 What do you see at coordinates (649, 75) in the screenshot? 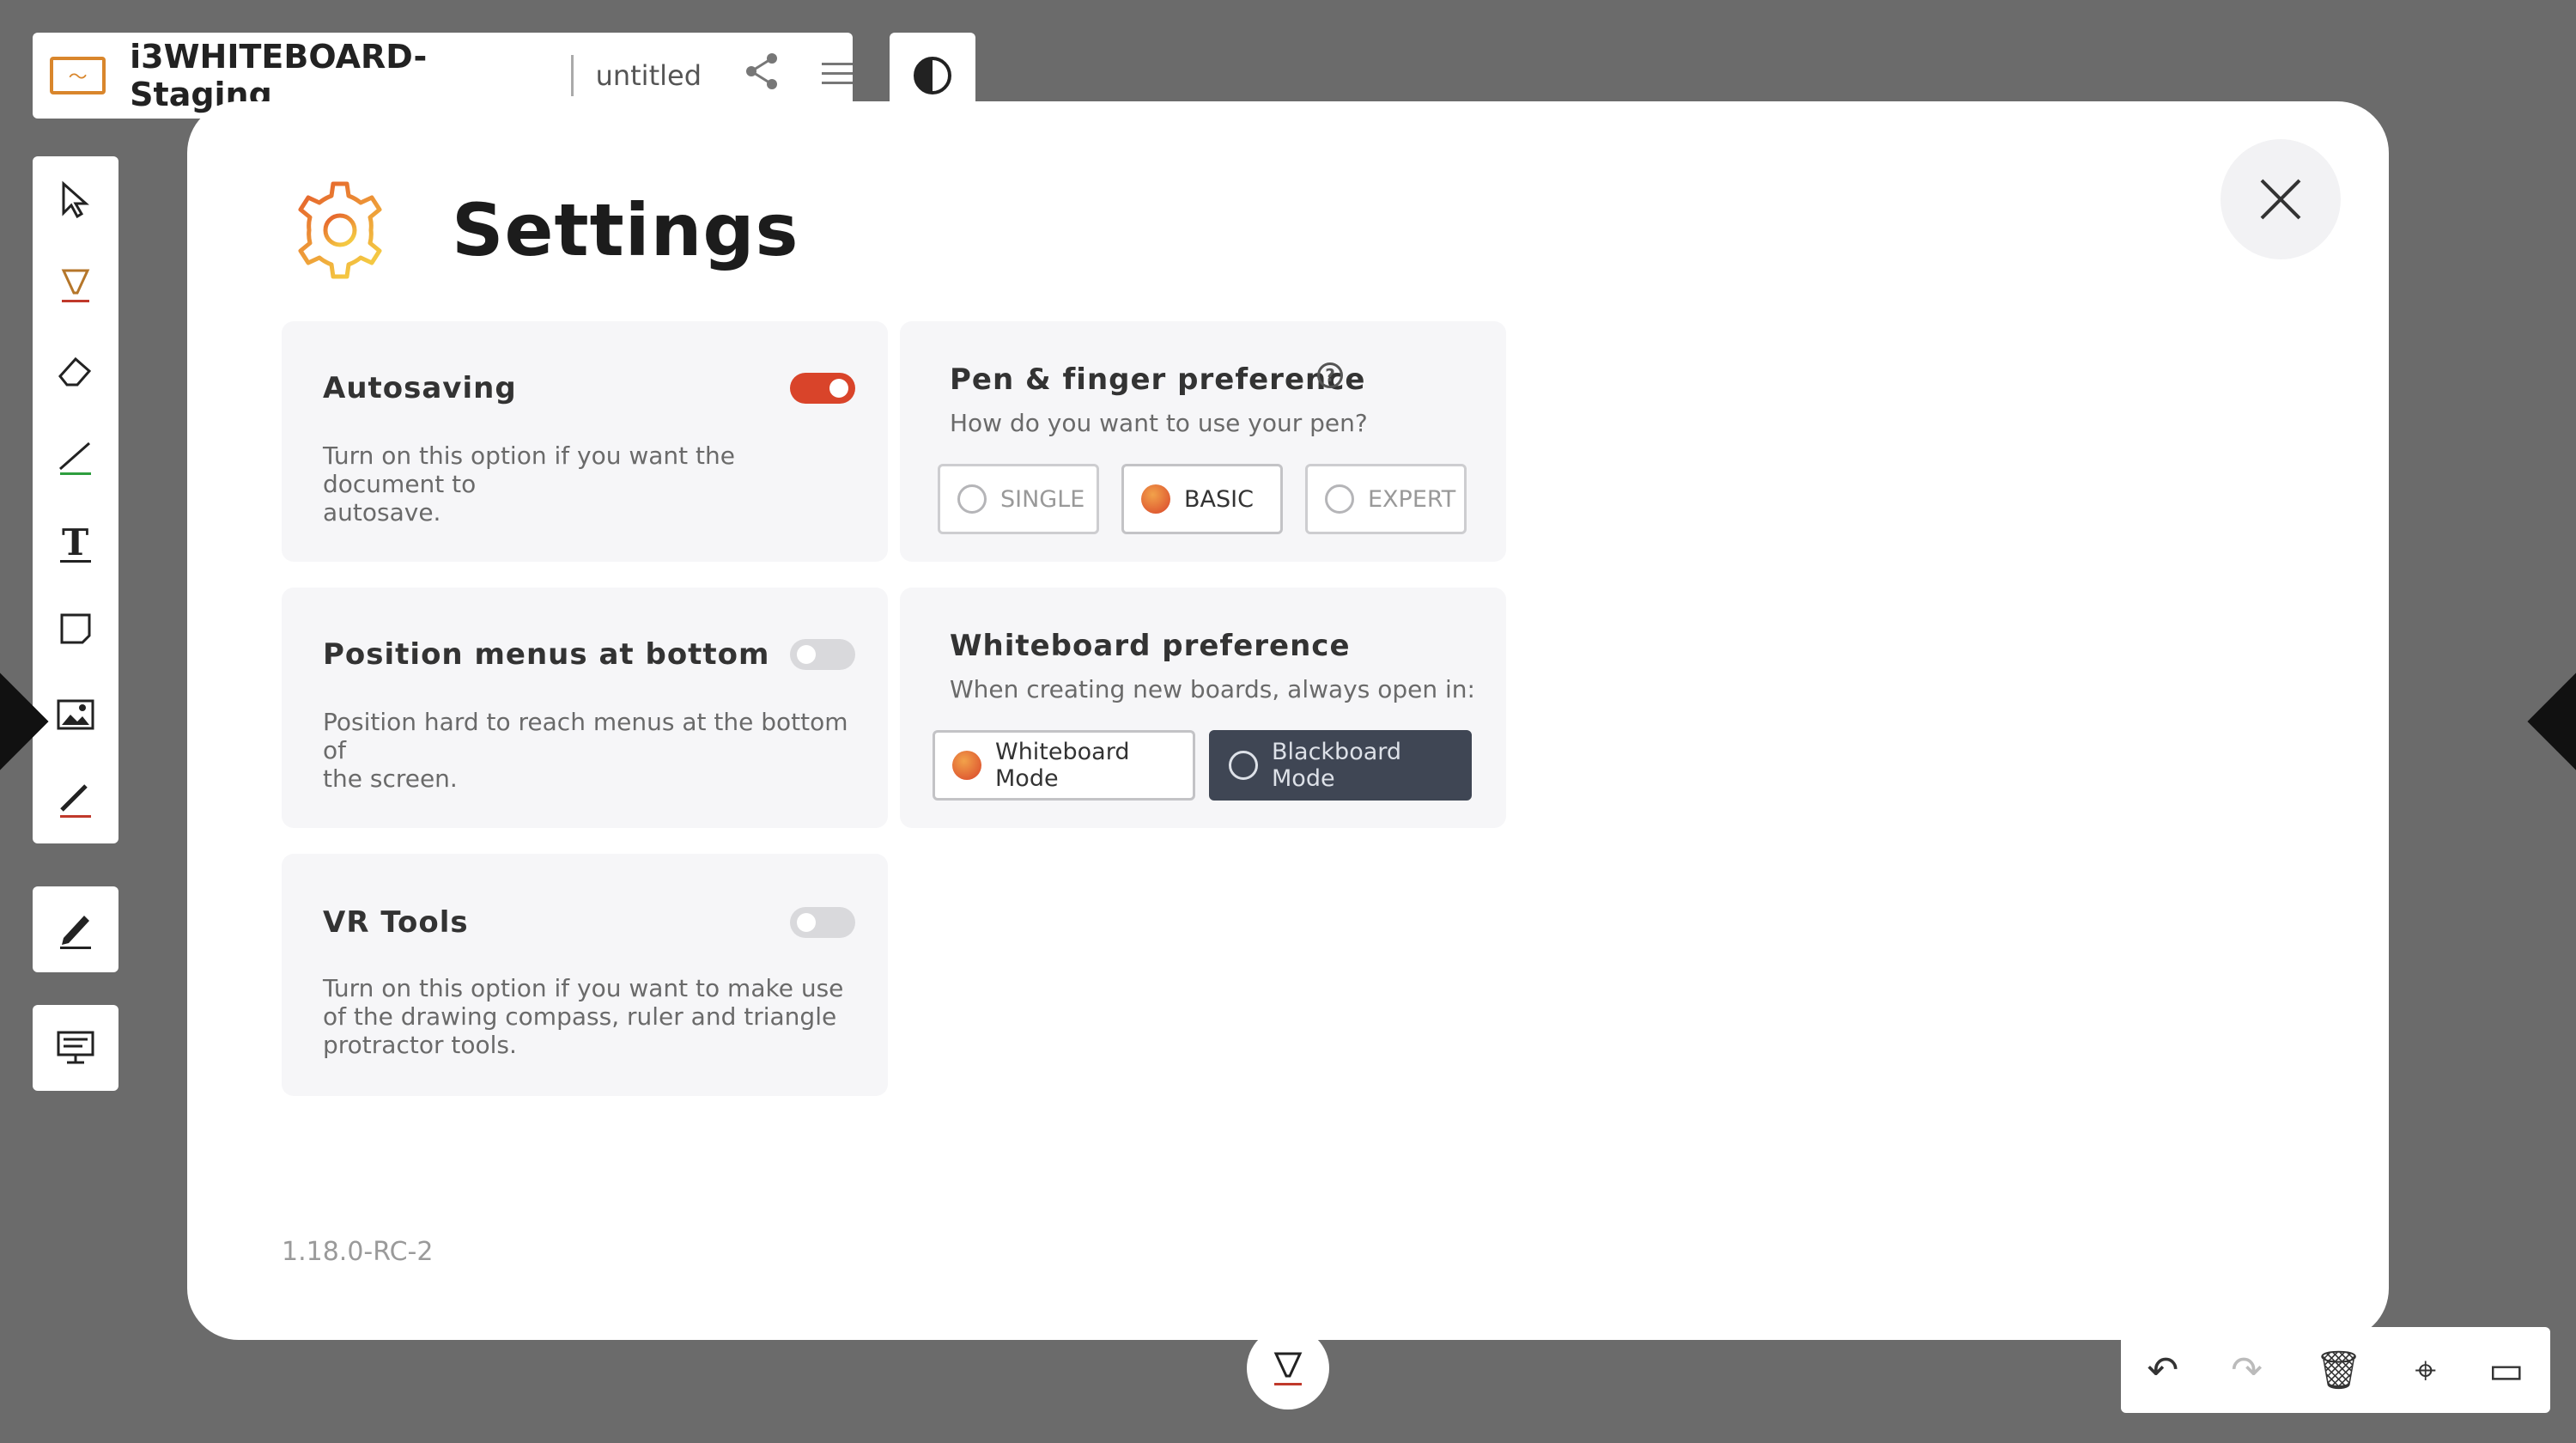
I see `document-title: untitled` at bounding box center [649, 75].